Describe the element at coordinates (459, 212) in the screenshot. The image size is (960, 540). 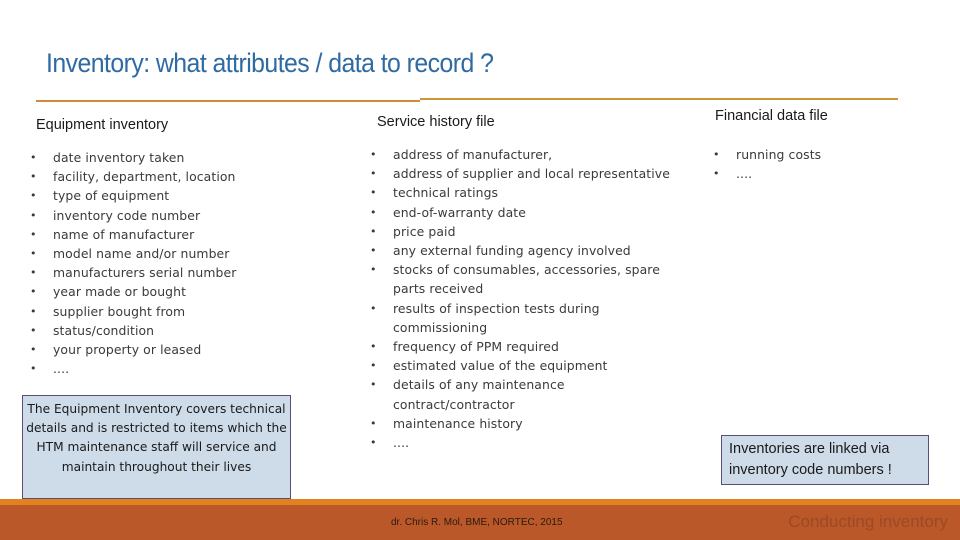
I see `list-item-text: end-of-warranty date` at that location.